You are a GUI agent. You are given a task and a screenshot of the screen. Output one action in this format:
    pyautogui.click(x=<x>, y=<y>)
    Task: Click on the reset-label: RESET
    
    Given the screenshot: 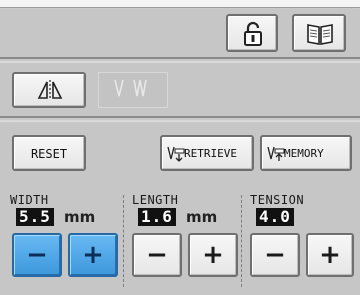 What is the action you would take?
    pyautogui.click(x=49, y=154)
    